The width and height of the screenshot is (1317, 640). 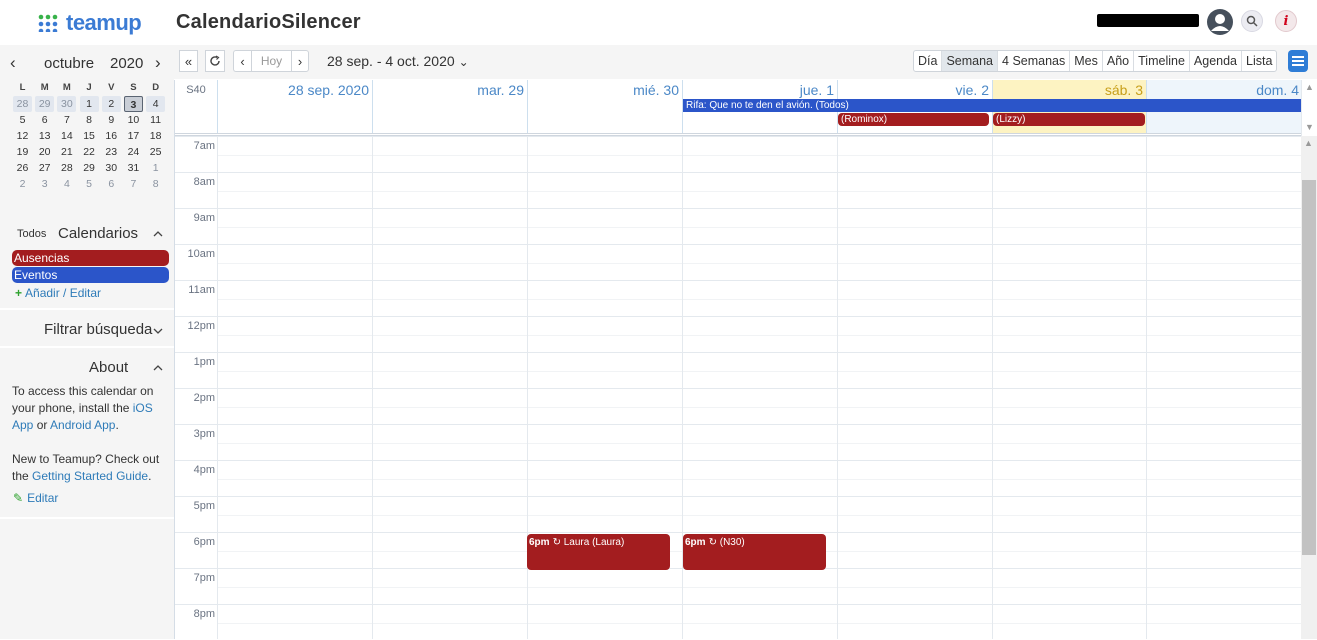 What do you see at coordinates (1298, 61) in the screenshot?
I see `menu-button` at bounding box center [1298, 61].